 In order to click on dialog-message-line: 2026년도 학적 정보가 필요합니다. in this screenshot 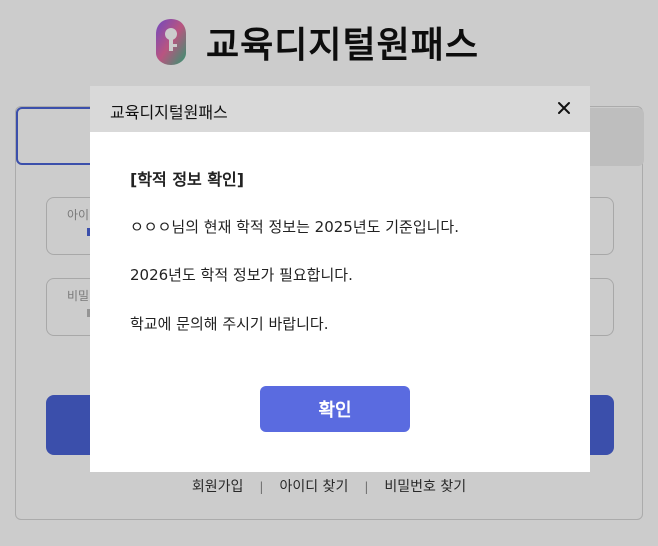, I will do `click(241, 275)`.